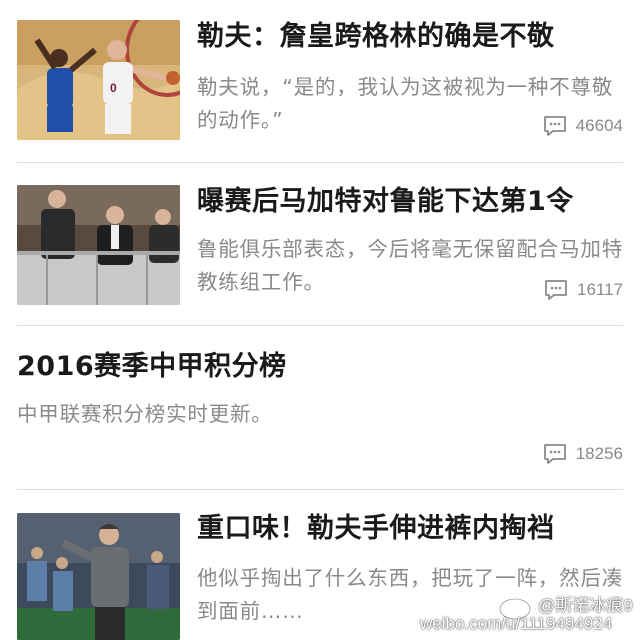 The height and width of the screenshot is (640, 640). What do you see at coordinates (599, 125) in the screenshot?
I see `comment-count-value: 46604` at bounding box center [599, 125].